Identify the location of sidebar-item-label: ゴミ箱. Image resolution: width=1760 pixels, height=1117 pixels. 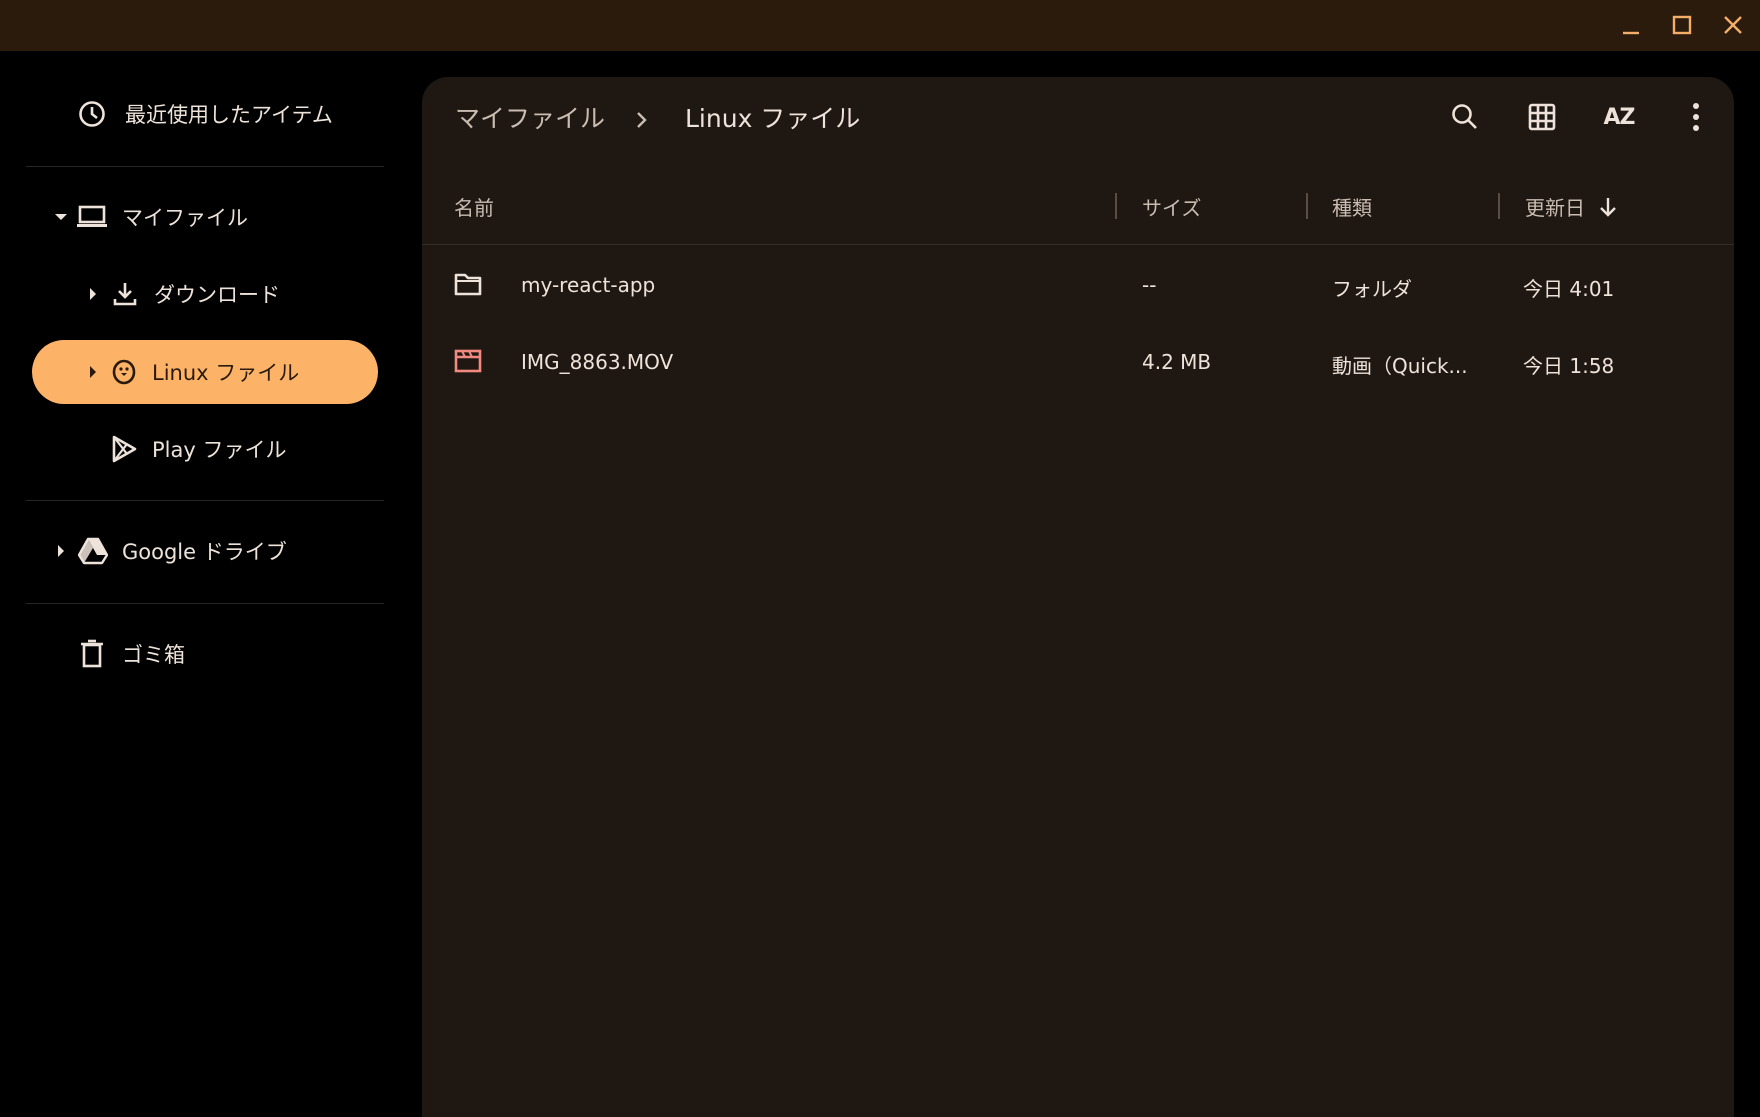
(153, 655).